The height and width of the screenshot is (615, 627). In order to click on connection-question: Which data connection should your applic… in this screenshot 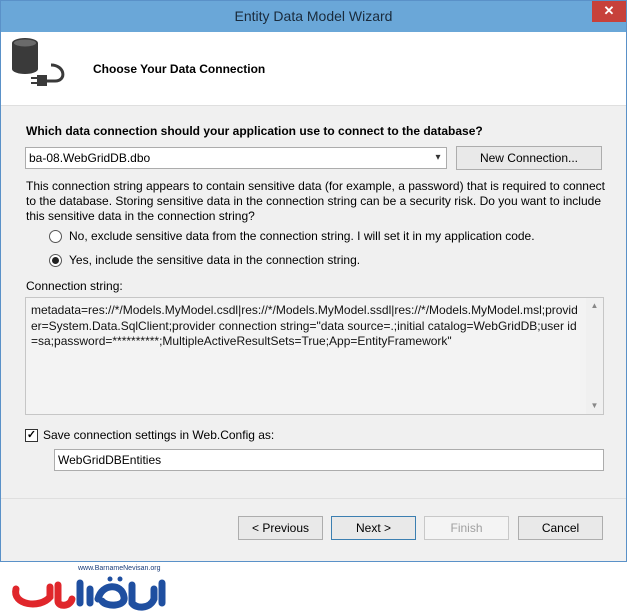, I will do `click(254, 131)`.